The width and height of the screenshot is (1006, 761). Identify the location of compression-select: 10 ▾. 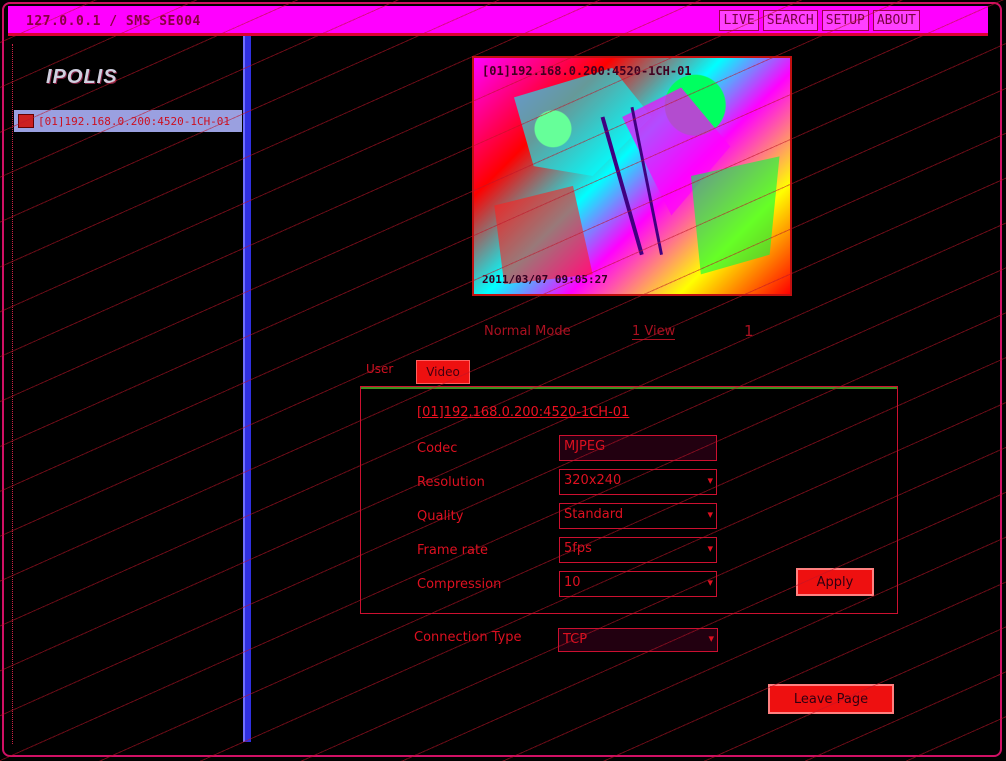
(638, 584).